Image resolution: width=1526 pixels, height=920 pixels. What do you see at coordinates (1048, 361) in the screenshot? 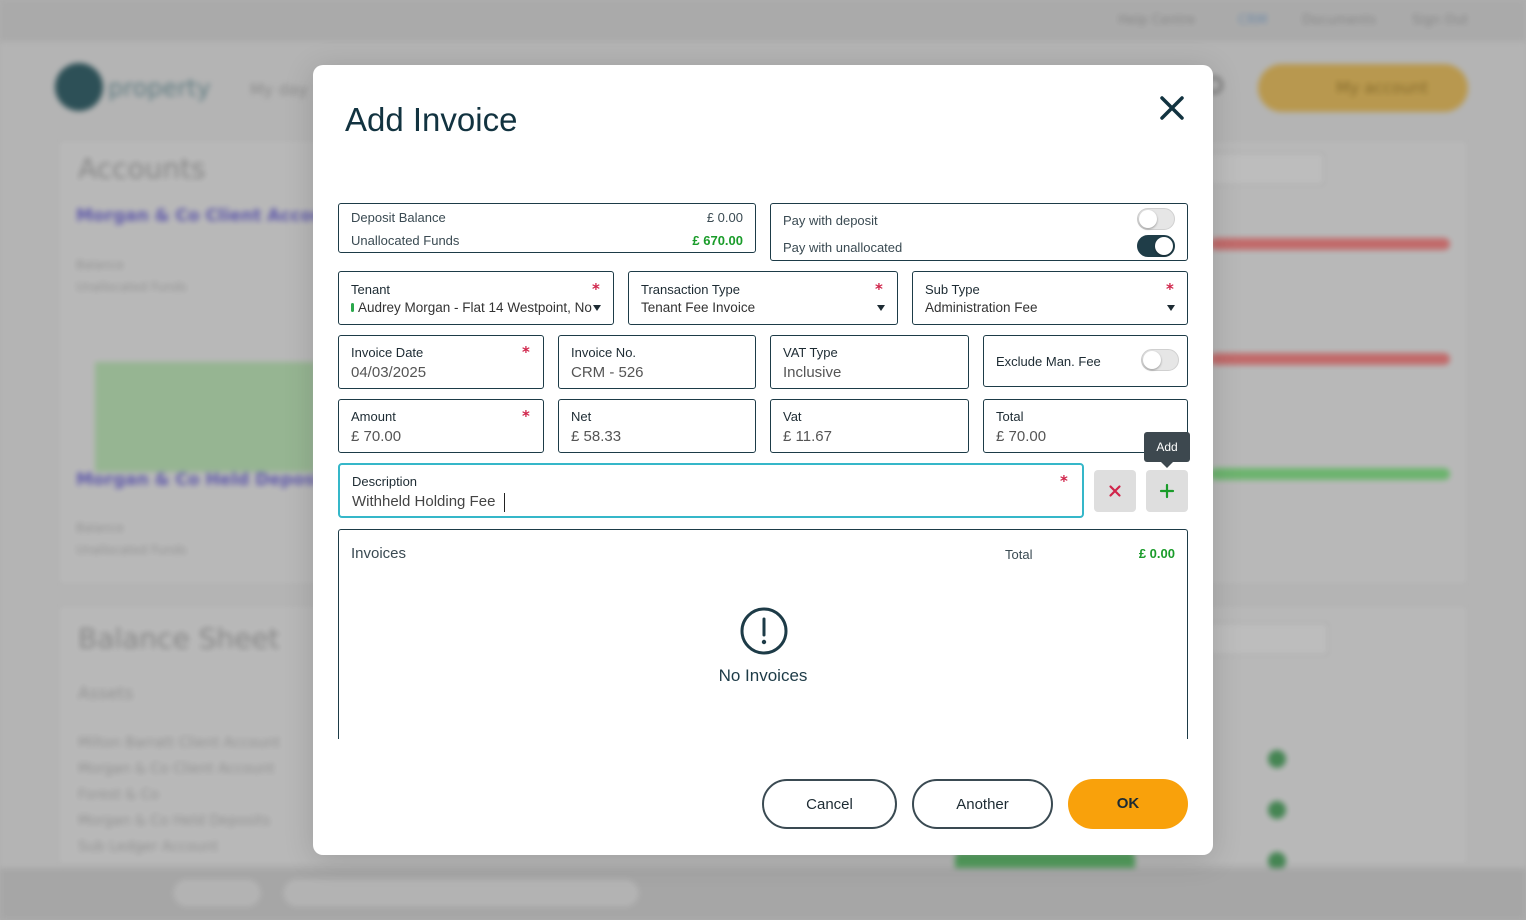
I see `exclude-man-fee-label: Exclude Man. Fee` at bounding box center [1048, 361].